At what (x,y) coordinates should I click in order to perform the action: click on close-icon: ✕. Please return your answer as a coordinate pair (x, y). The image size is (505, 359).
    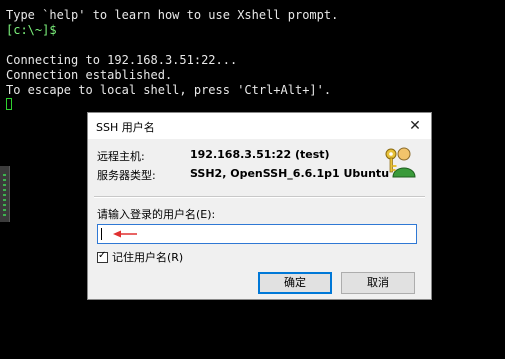
    Looking at the image, I should click on (415, 126).